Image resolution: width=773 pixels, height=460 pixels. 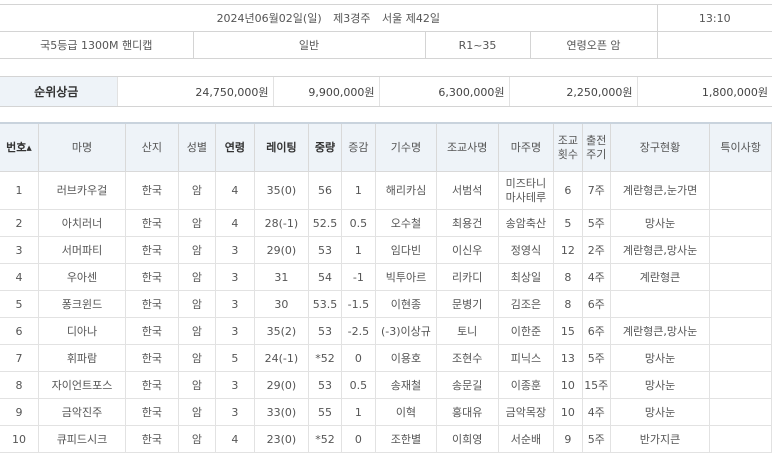 I want to click on horse-link: 금악진주, so click(x=82, y=412).